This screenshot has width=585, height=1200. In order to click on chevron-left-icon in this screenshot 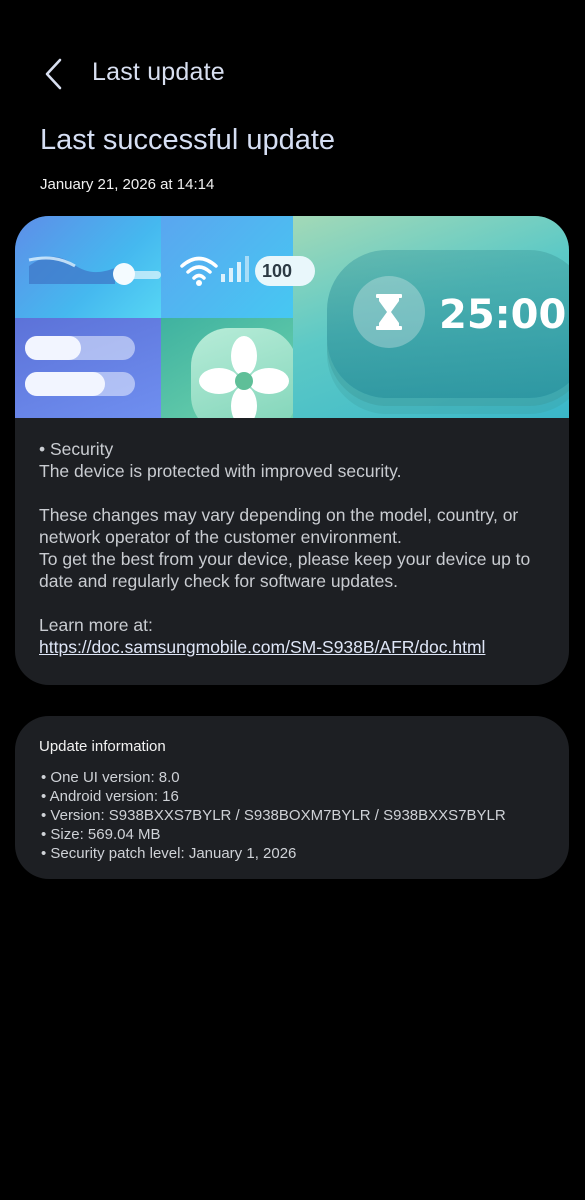, I will do `click(53, 74)`.